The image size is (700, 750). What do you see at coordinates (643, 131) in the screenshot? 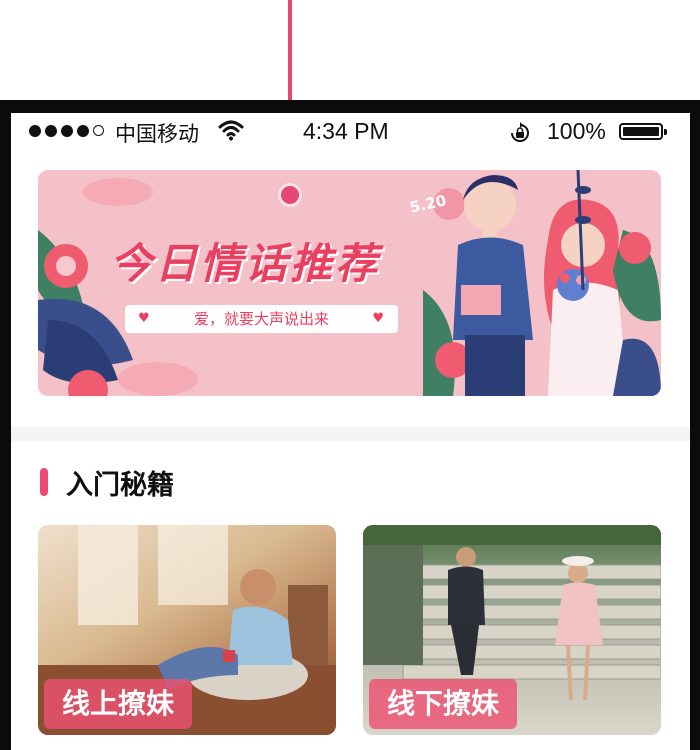
I see `battery-icon` at bounding box center [643, 131].